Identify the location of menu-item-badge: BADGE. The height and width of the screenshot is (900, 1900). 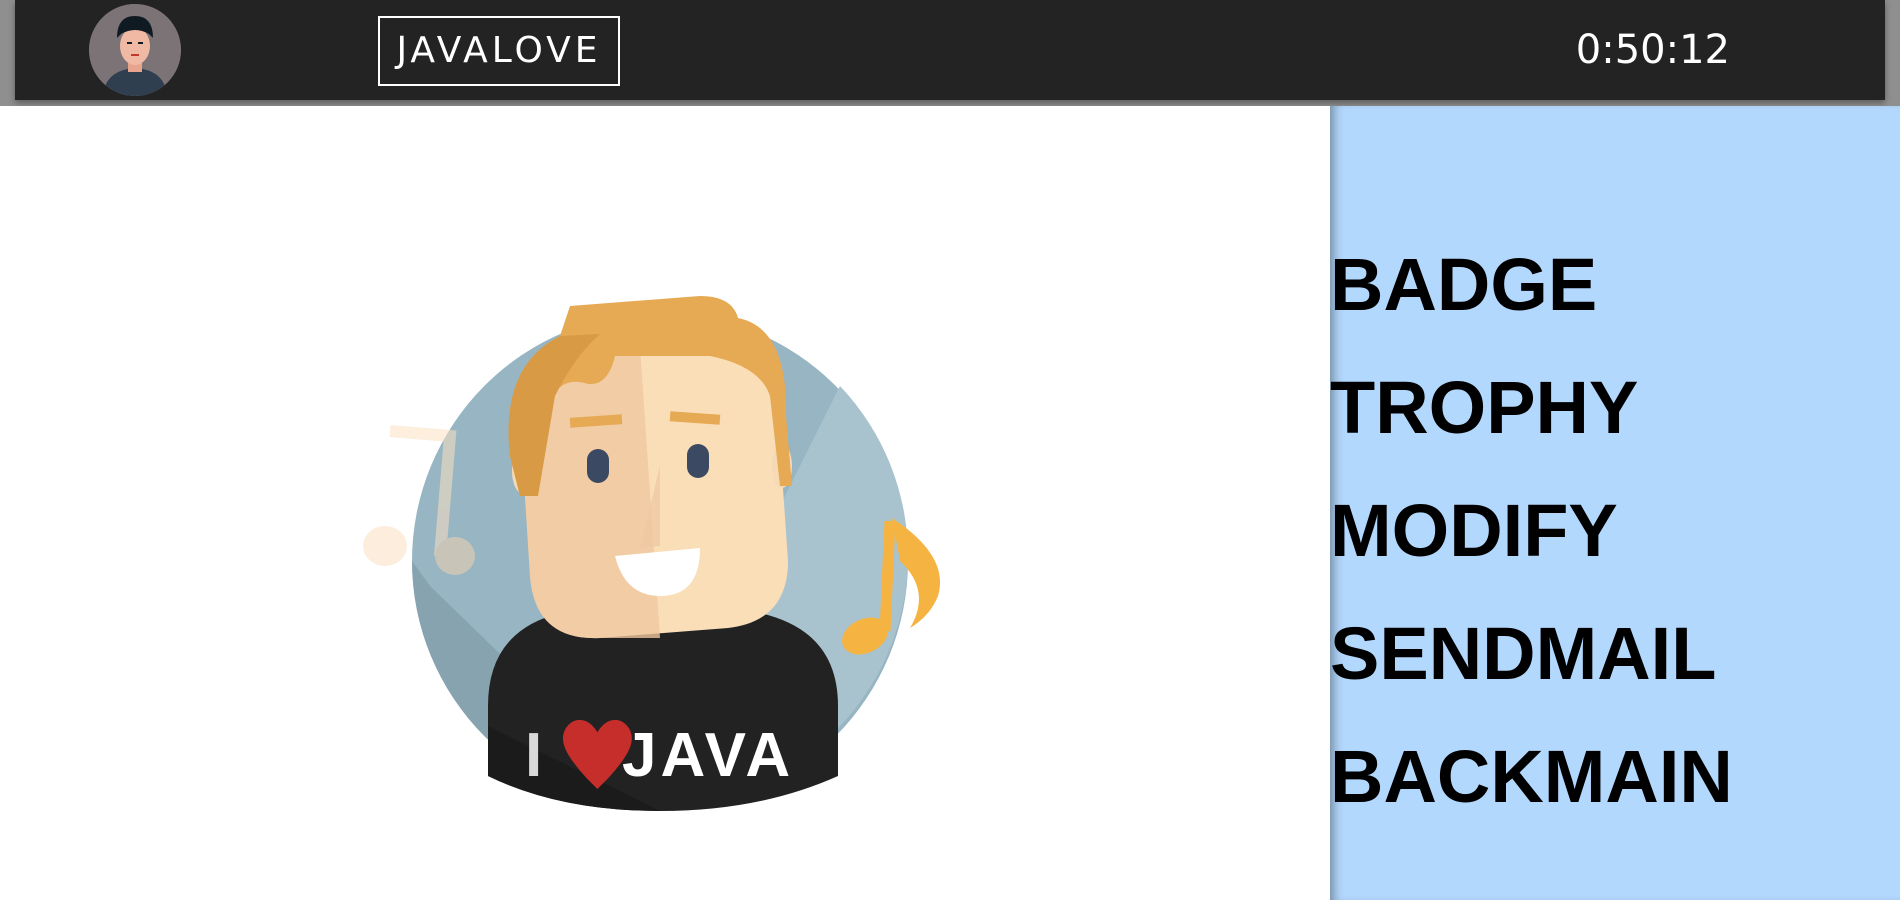
(1531, 284).